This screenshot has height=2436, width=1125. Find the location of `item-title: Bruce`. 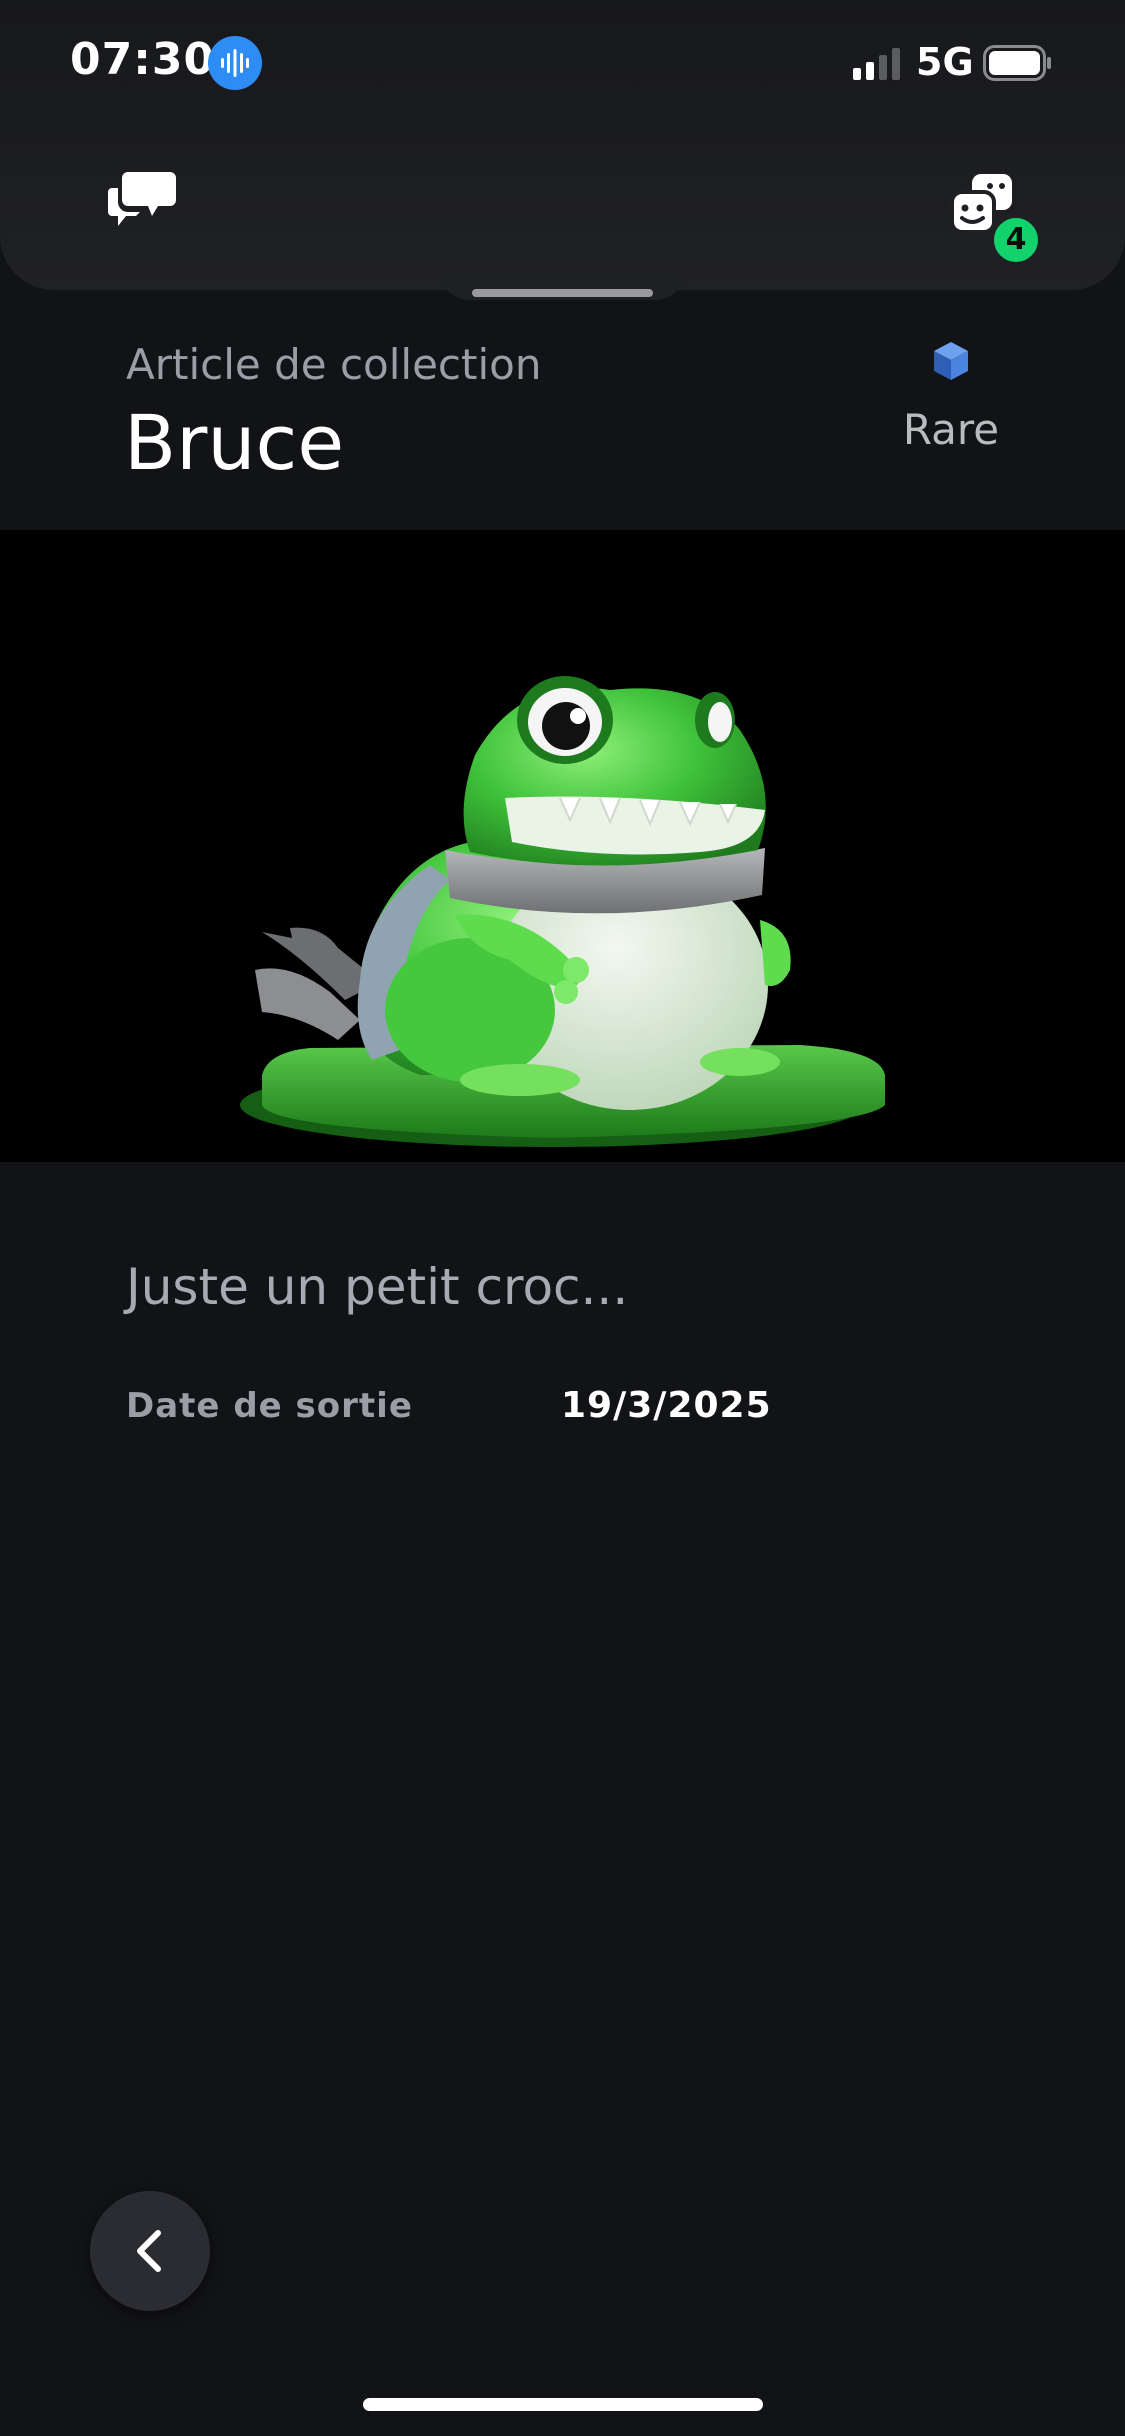

item-title: Bruce is located at coordinates (234, 442).